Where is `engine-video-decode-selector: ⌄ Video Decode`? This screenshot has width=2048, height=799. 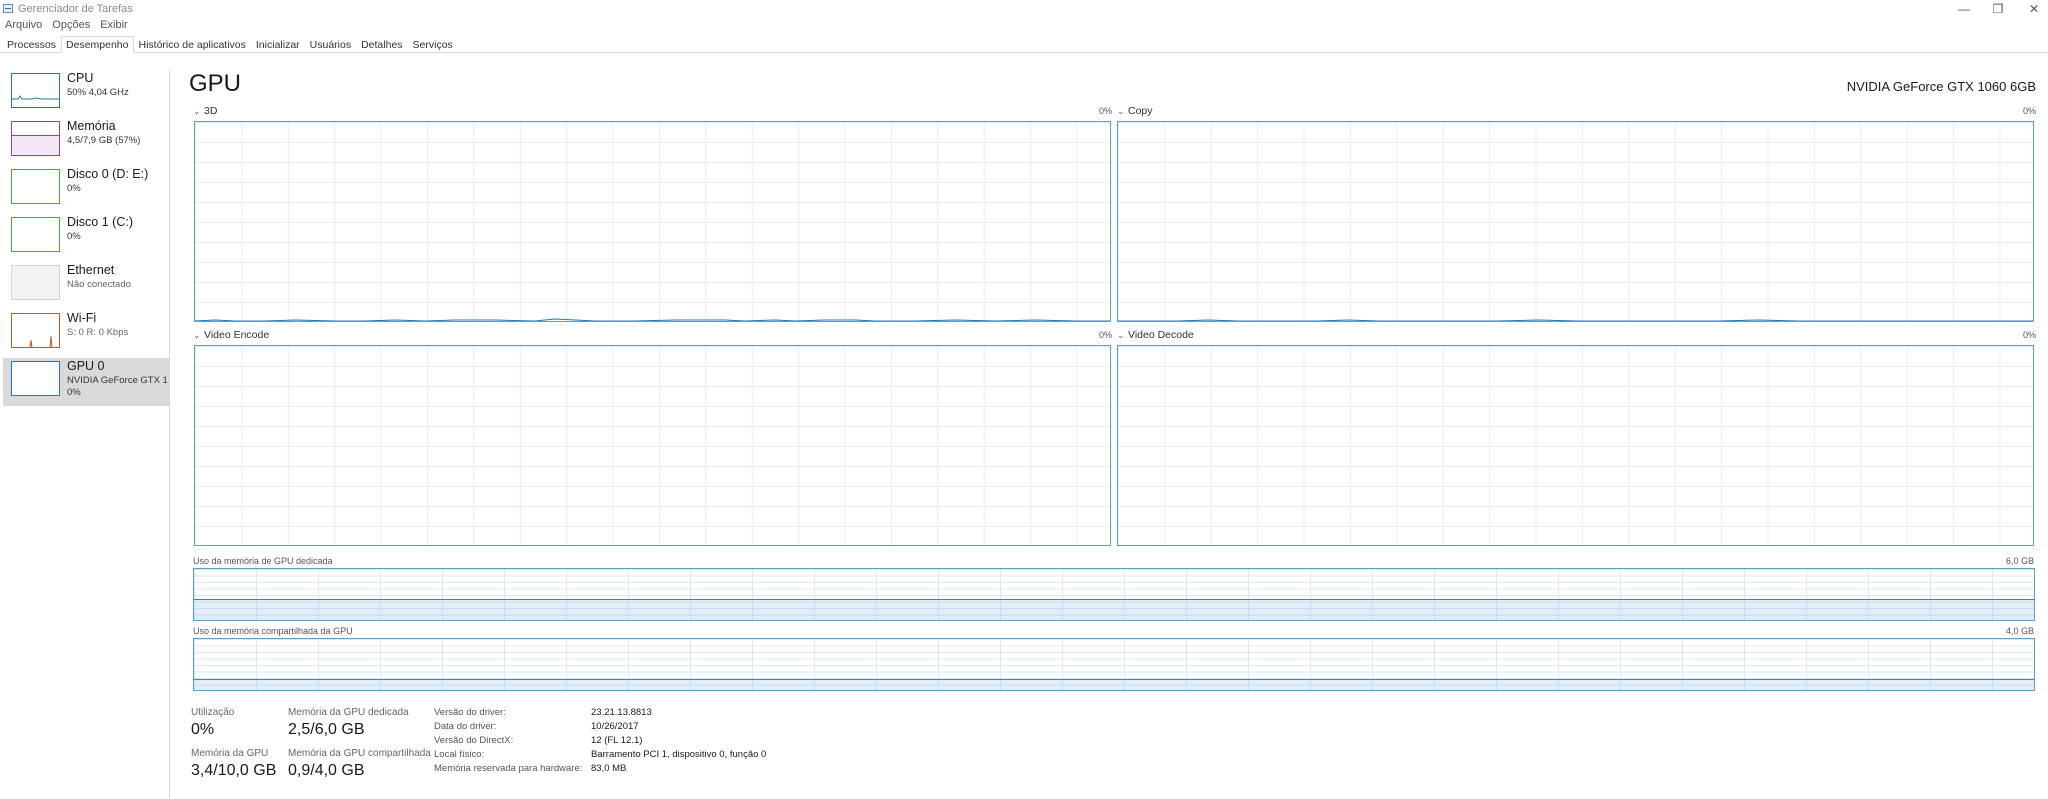 engine-video-decode-selector: ⌄ Video Decode is located at coordinates (1155, 335).